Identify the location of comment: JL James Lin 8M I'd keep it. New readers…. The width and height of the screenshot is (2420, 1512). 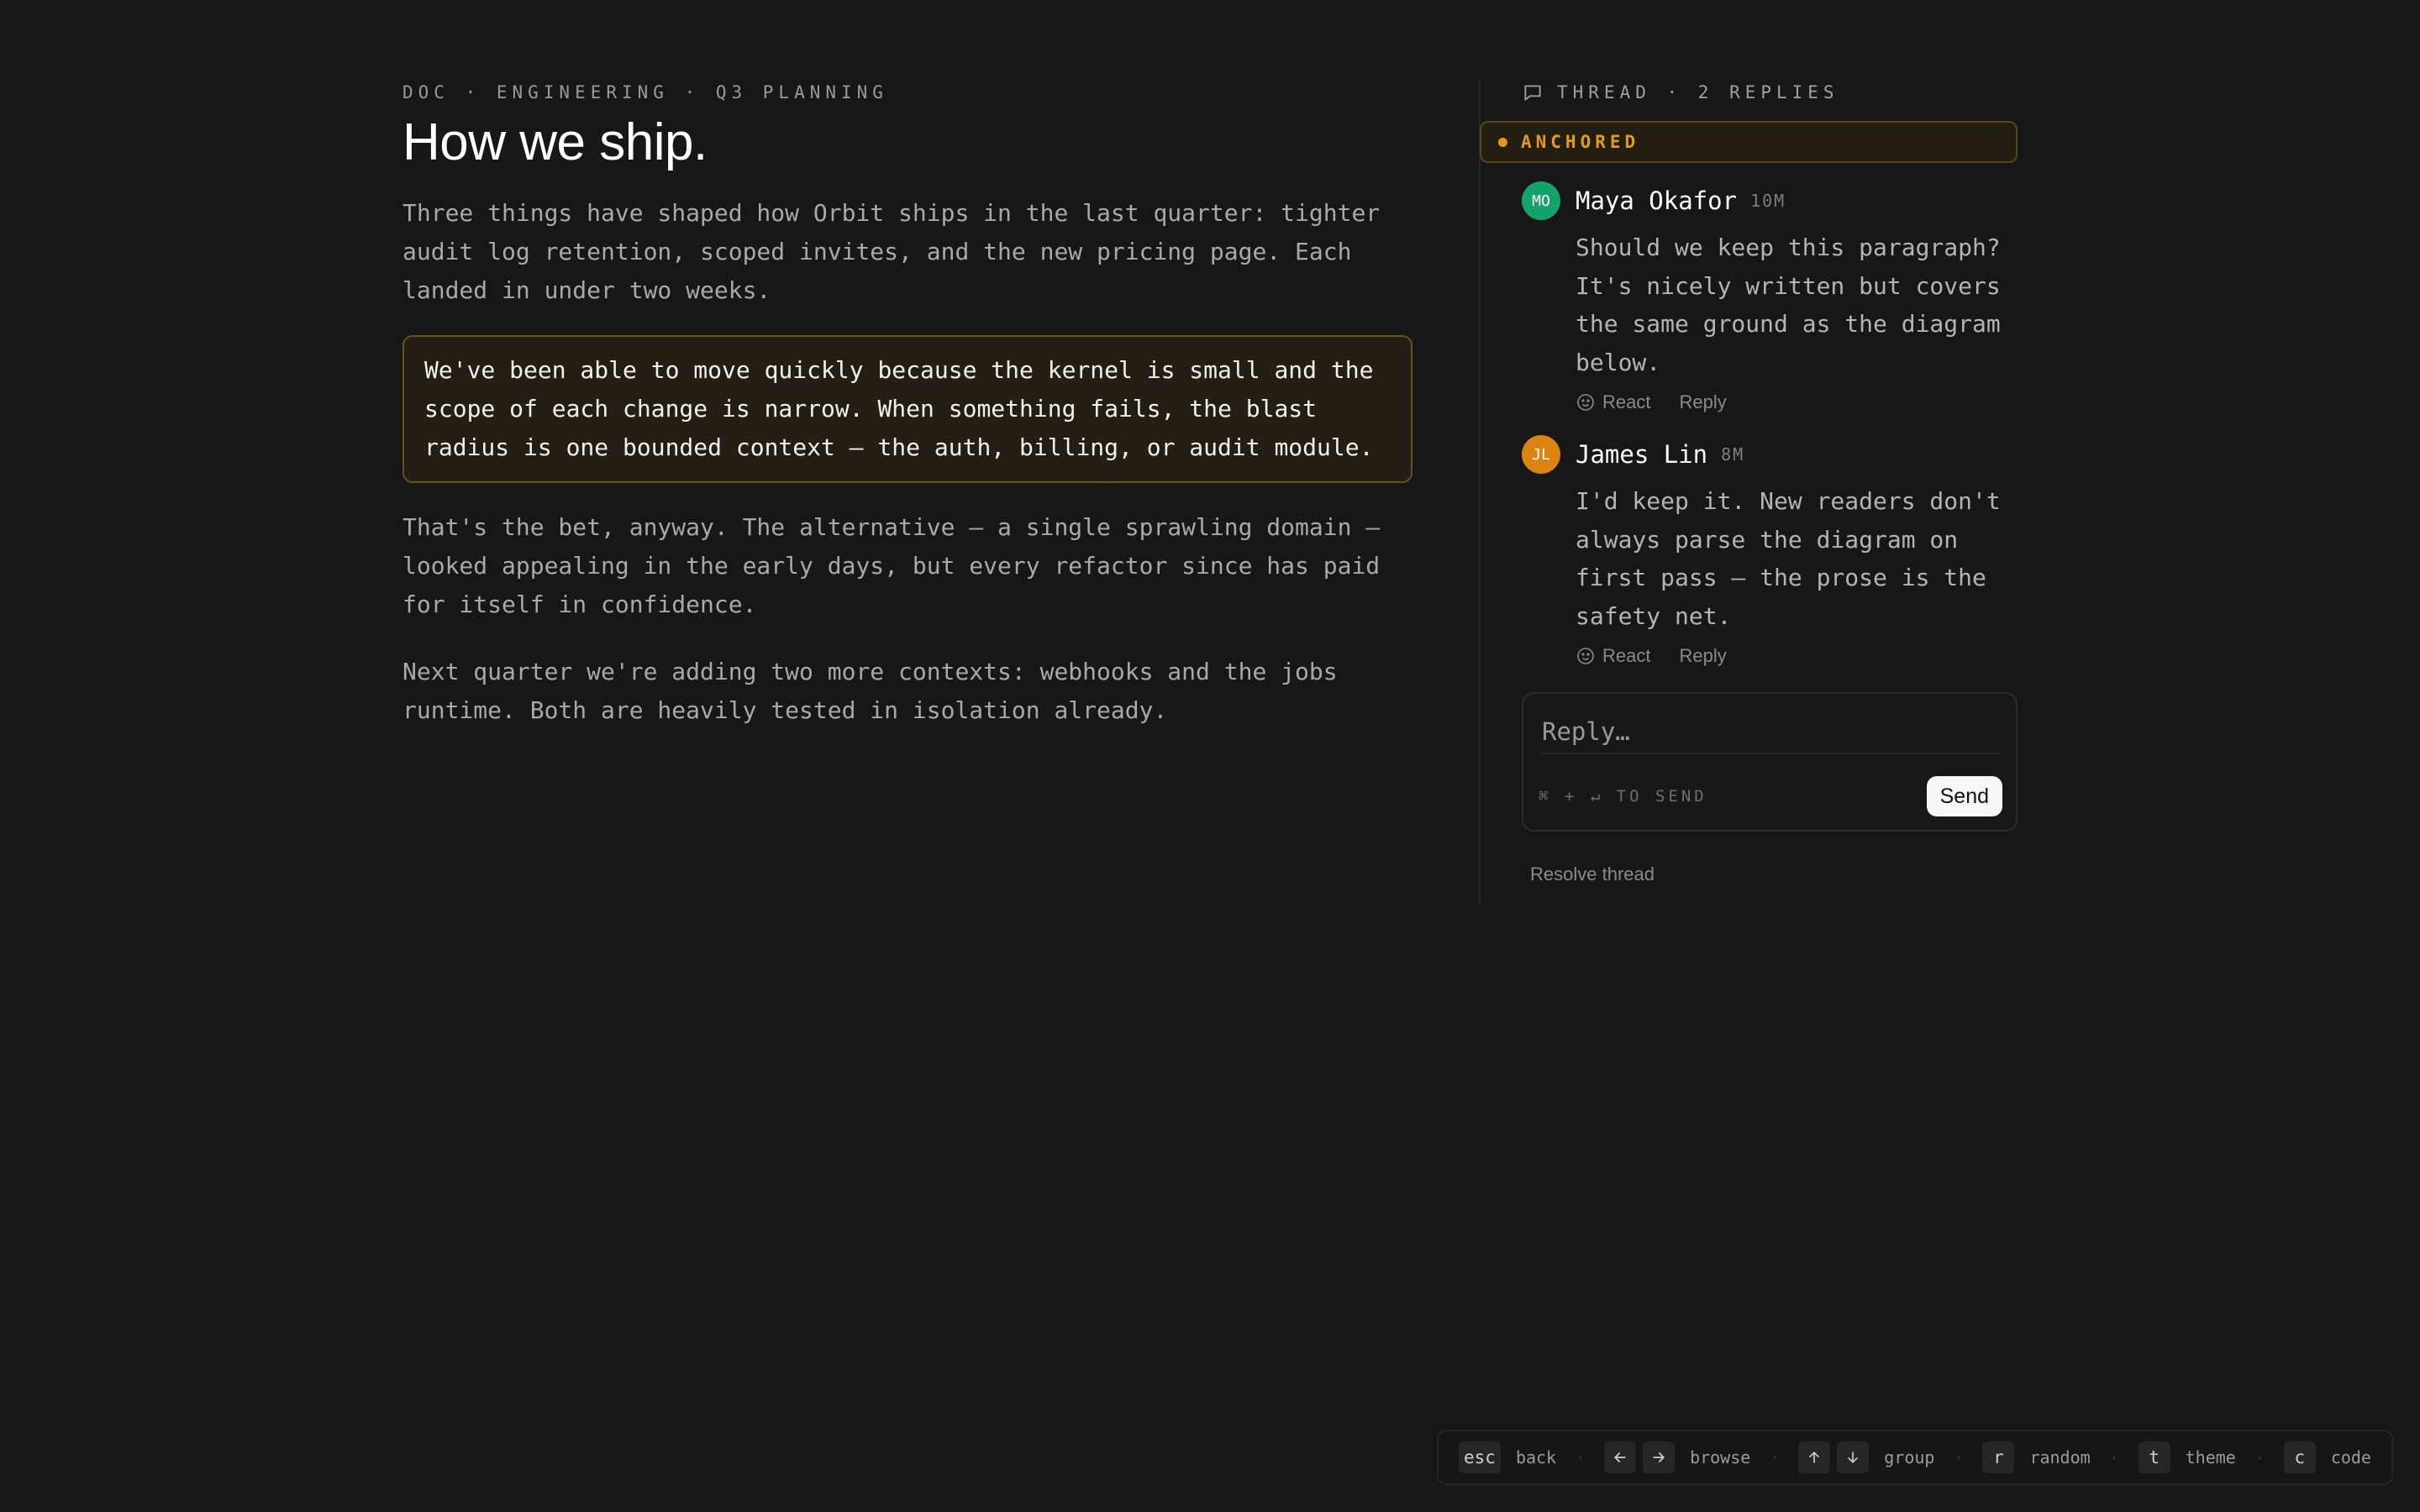
(1749, 551).